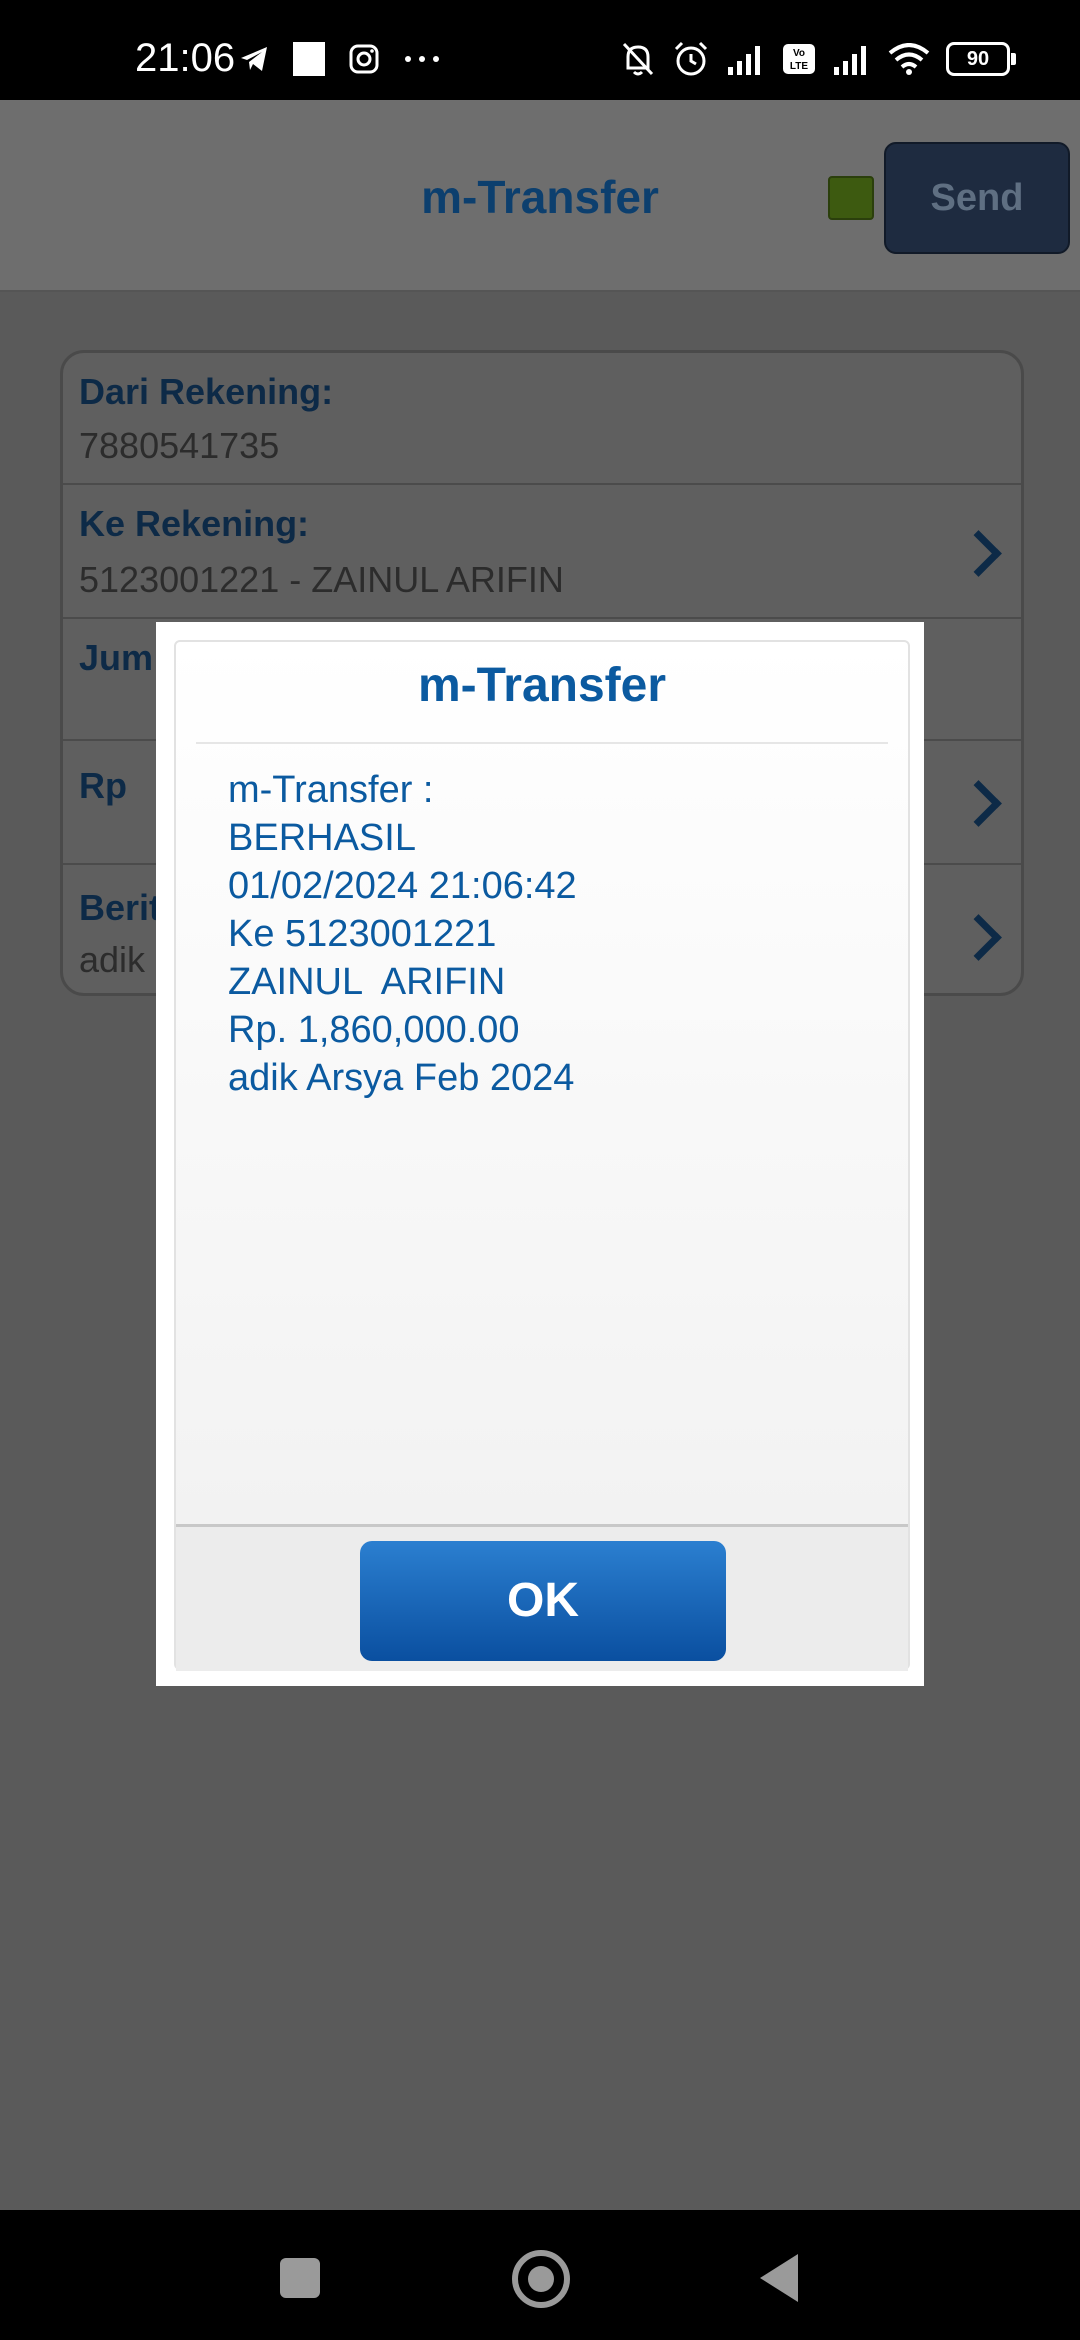 The image size is (1080, 2340). What do you see at coordinates (179, 445) in the screenshot?
I see `row-value: 7880541735` at bounding box center [179, 445].